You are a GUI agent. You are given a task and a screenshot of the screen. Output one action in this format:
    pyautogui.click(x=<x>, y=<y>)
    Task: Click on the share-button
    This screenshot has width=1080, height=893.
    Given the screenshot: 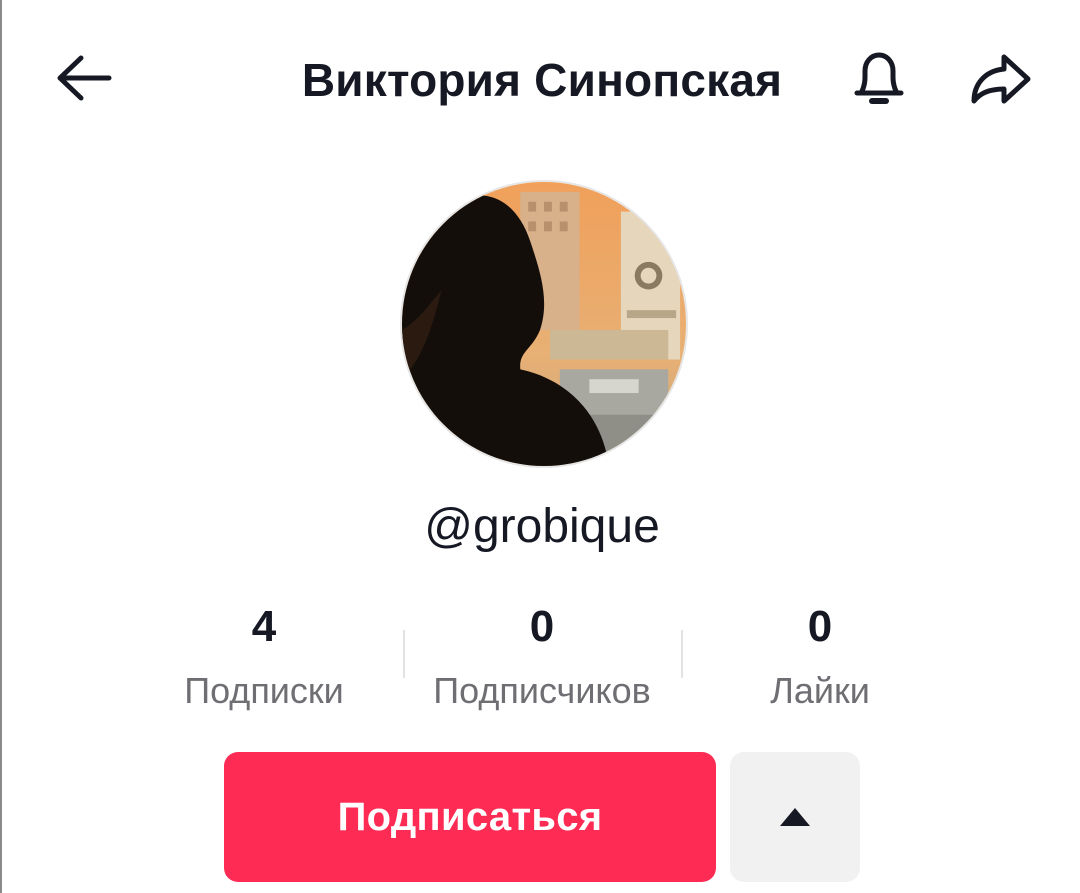 What is the action you would take?
    pyautogui.click(x=1000, y=79)
    